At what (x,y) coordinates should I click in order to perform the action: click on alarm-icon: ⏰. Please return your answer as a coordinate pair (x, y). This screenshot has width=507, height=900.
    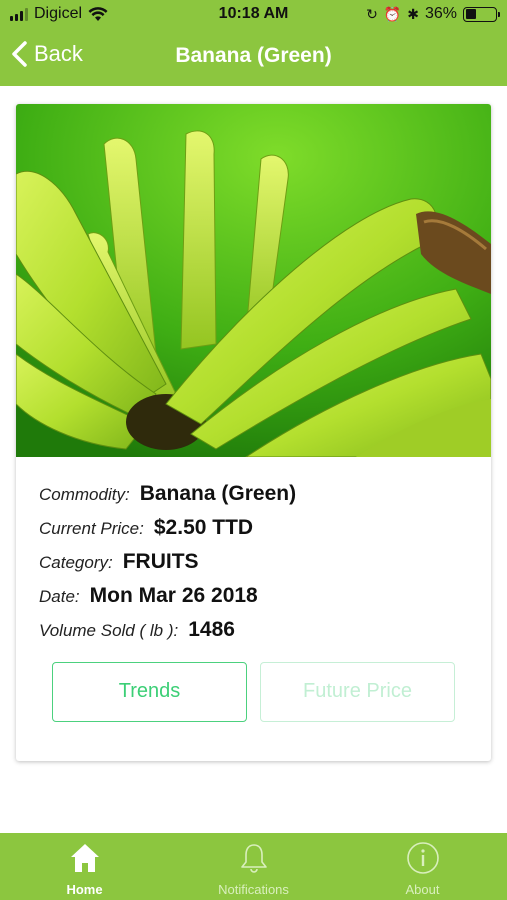
    Looking at the image, I should click on (392, 13).